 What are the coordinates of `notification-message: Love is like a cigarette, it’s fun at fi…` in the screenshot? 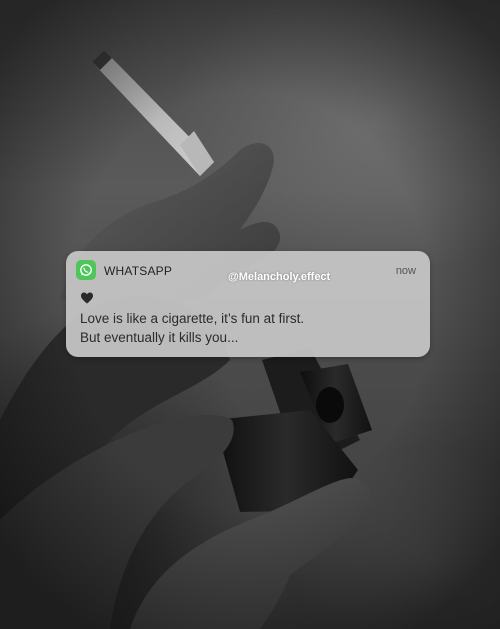 It's located at (250, 328).